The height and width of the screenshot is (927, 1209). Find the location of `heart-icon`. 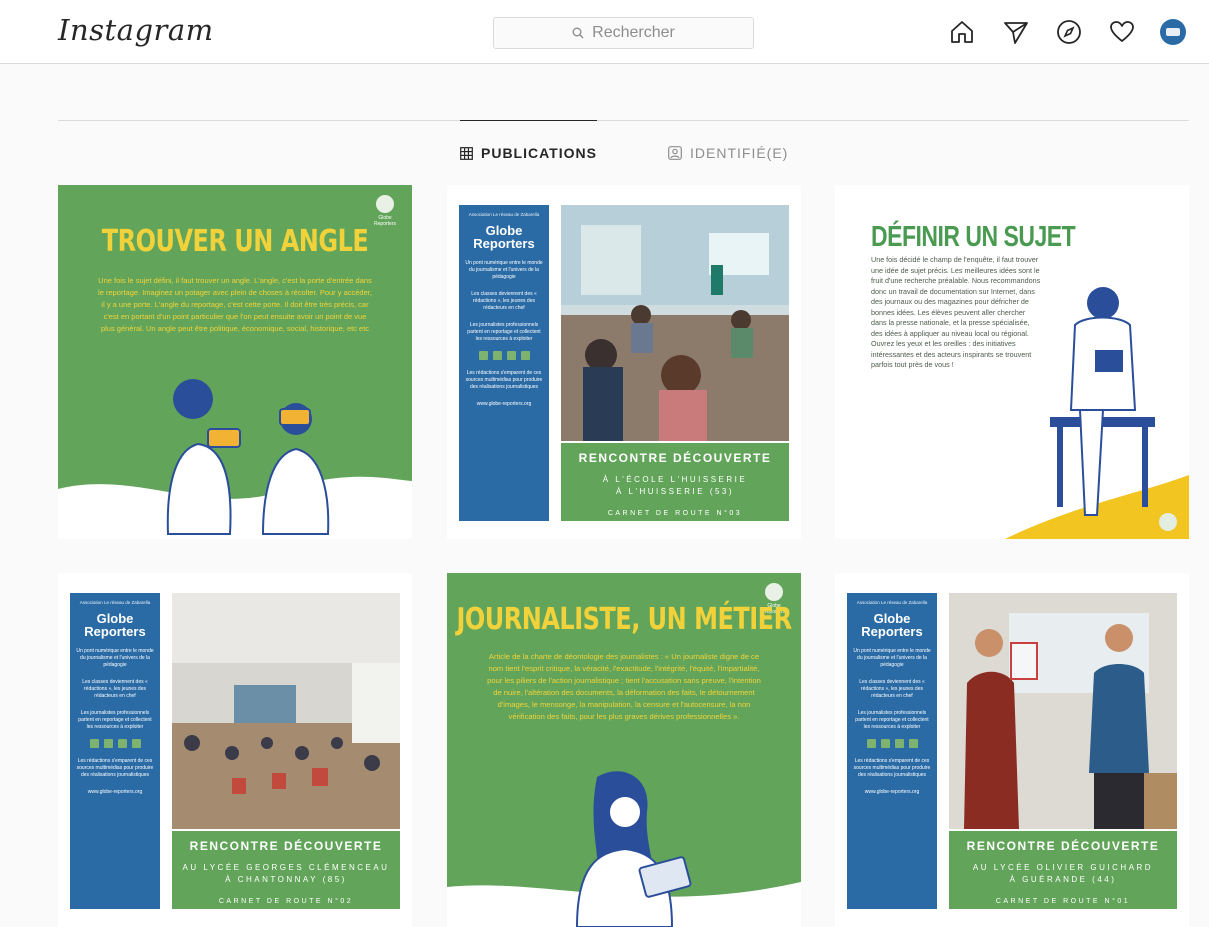

heart-icon is located at coordinates (1122, 31).